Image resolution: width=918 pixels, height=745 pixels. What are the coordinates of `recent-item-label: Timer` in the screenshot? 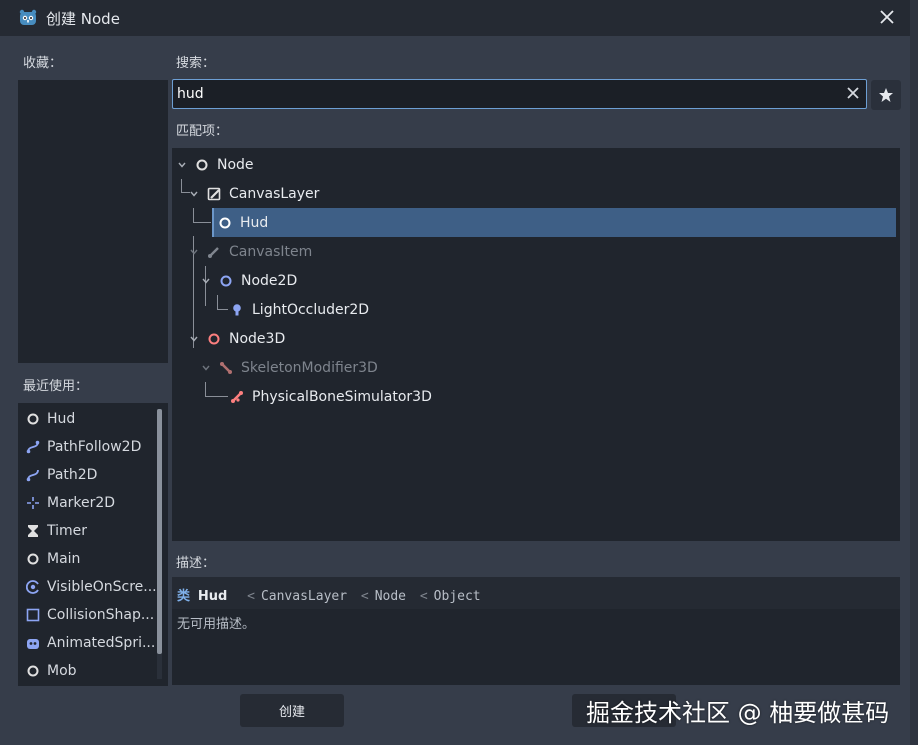 It's located at (67, 531).